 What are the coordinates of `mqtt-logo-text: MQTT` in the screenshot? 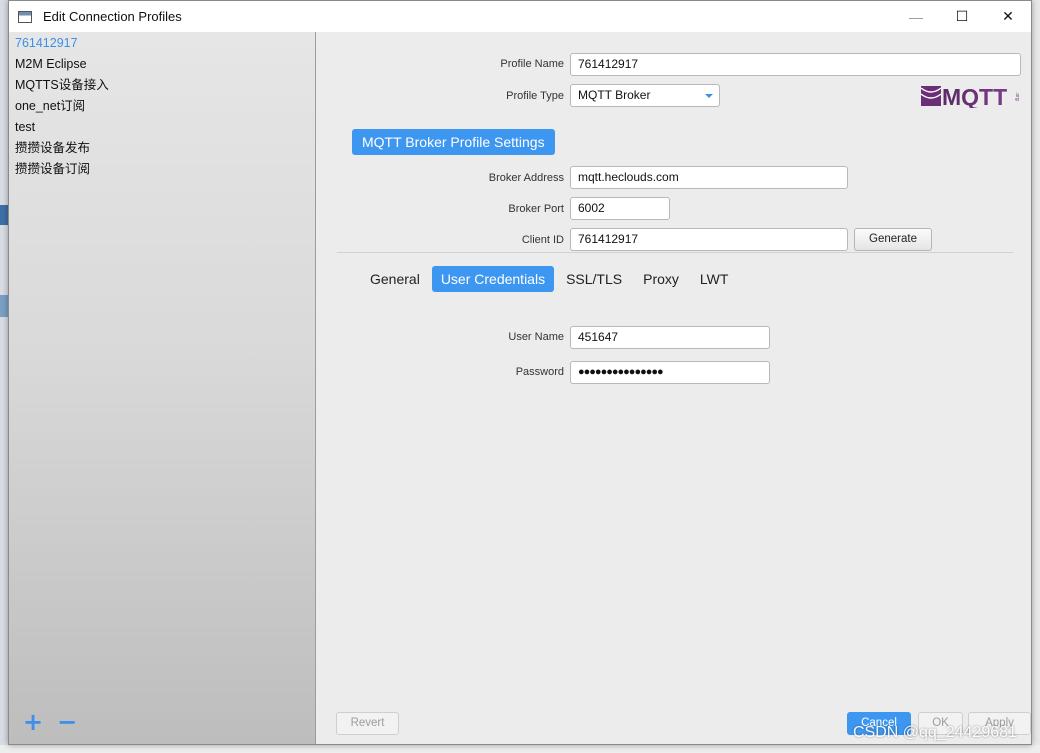 It's located at (974, 96).